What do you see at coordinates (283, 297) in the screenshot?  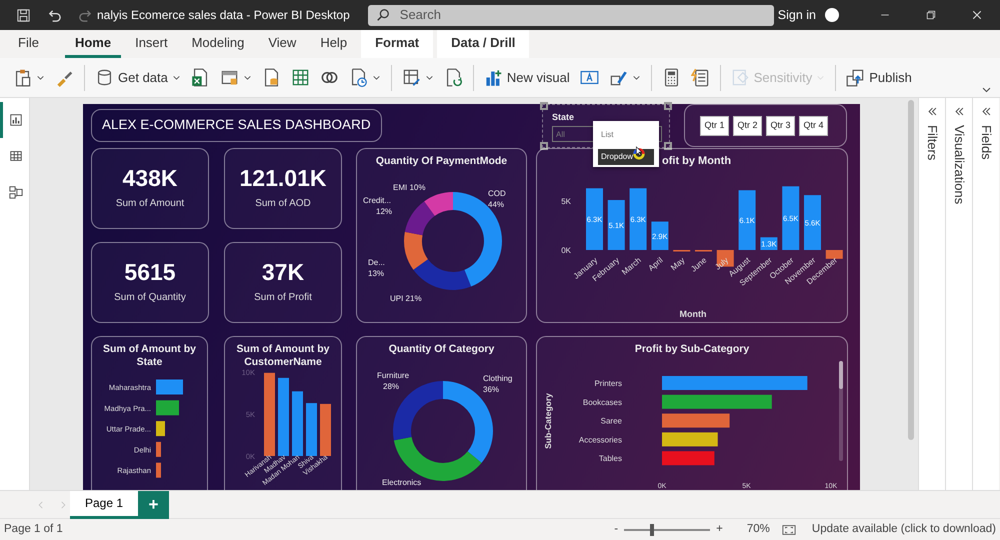 I see `kpi-label: Sum of Profit` at bounding box center [283, 297].